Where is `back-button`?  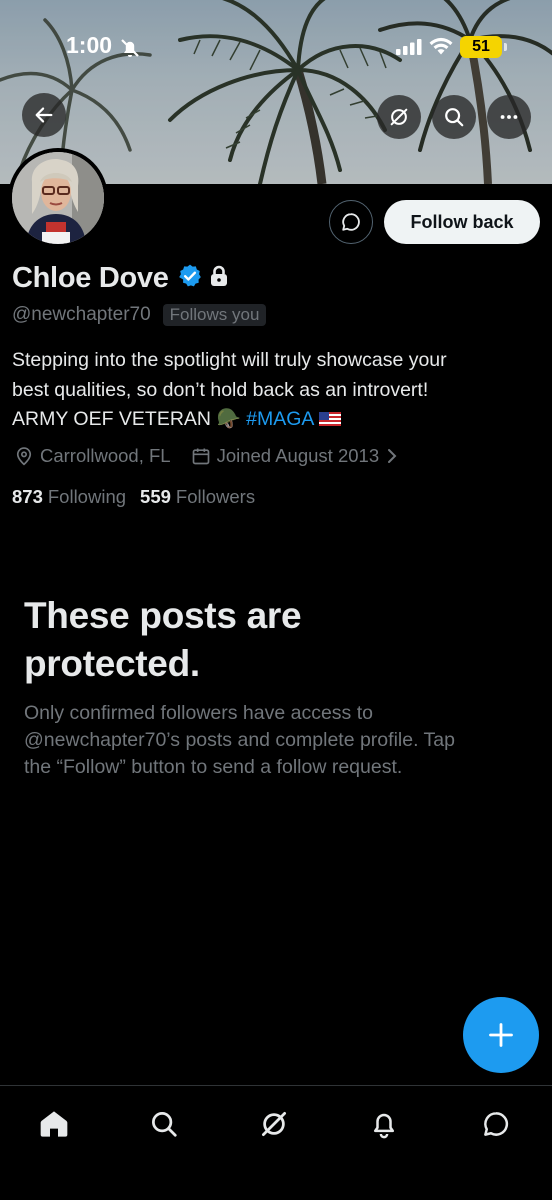
back-button is located at coordinates (44, 115).